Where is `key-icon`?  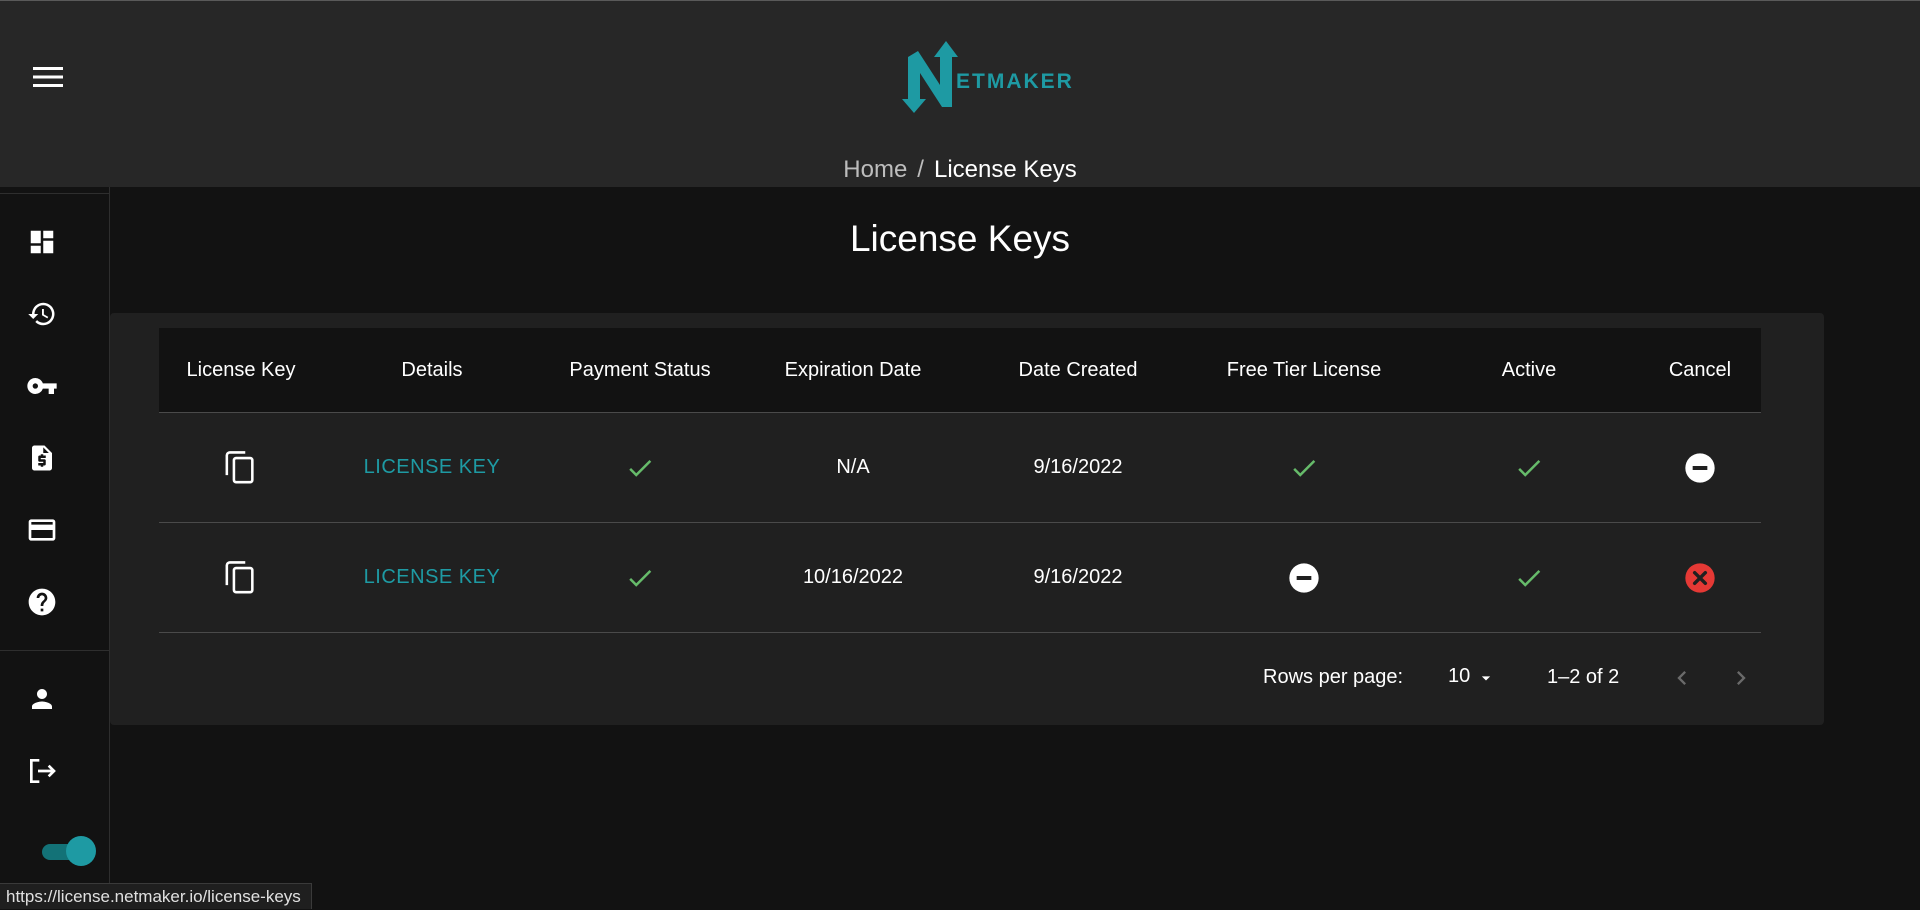 key-icon is located at coordinates (42, 386).